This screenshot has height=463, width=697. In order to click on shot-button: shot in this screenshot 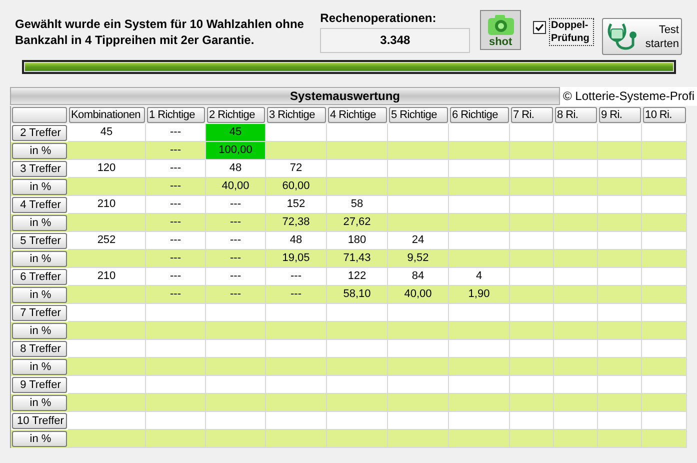, I will do `click(500, 30)`.